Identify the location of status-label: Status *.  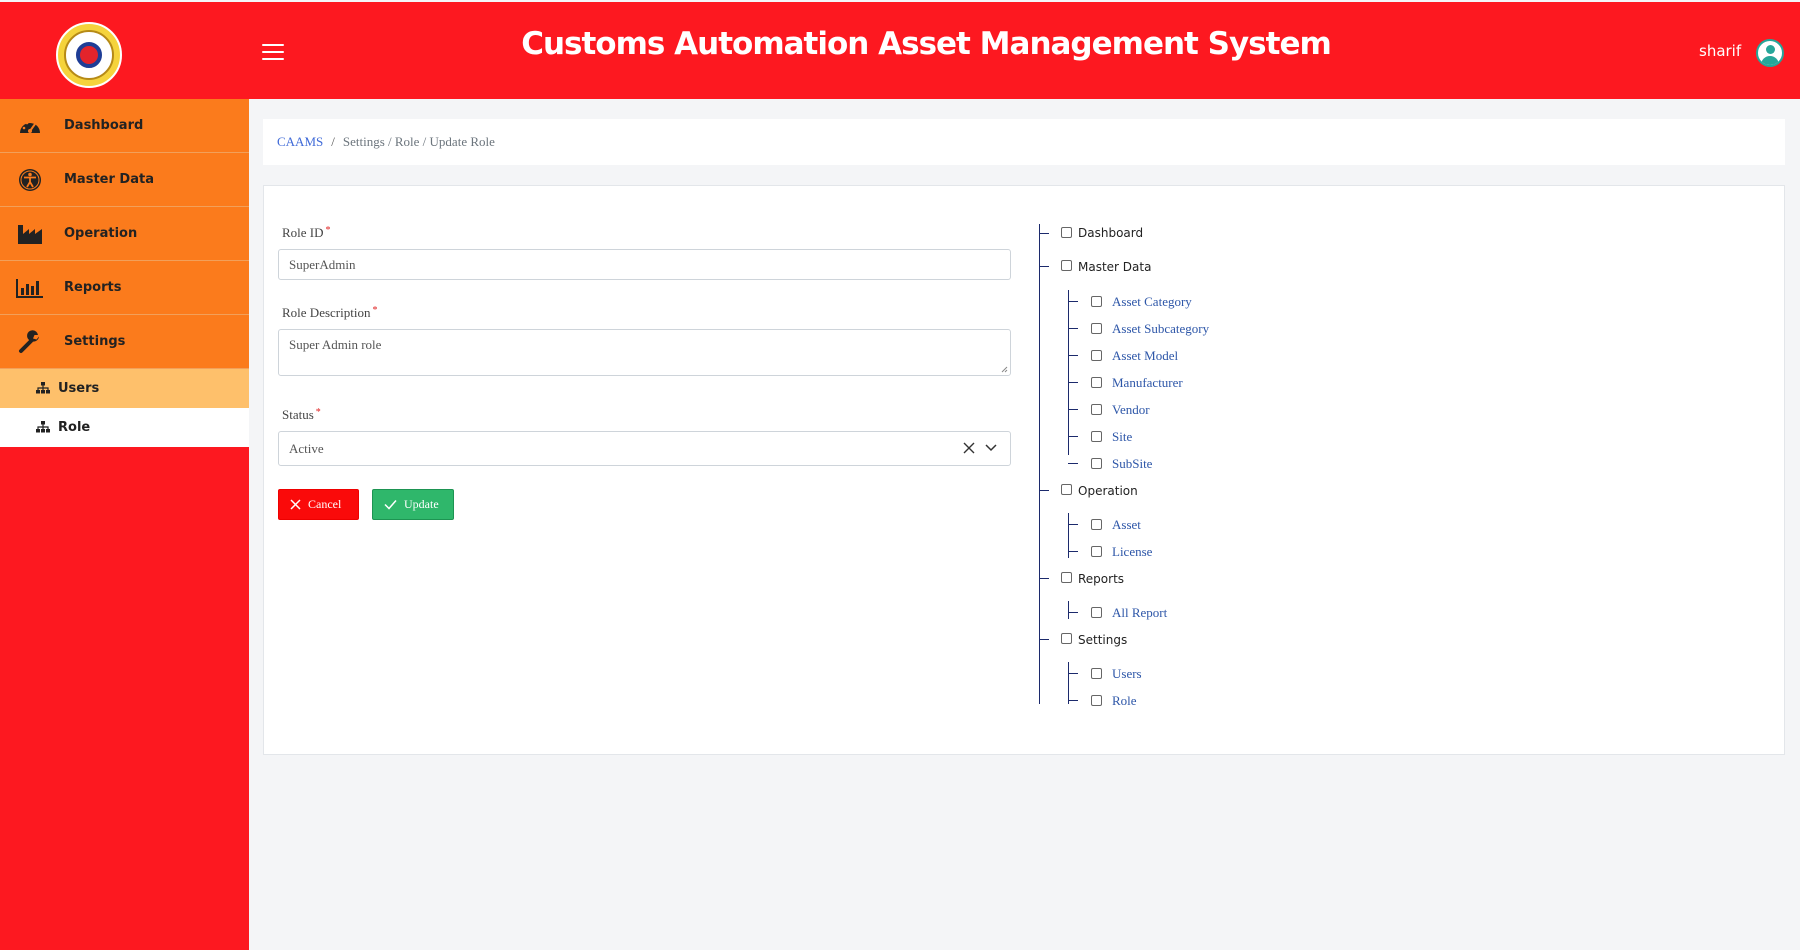
(301, 414).